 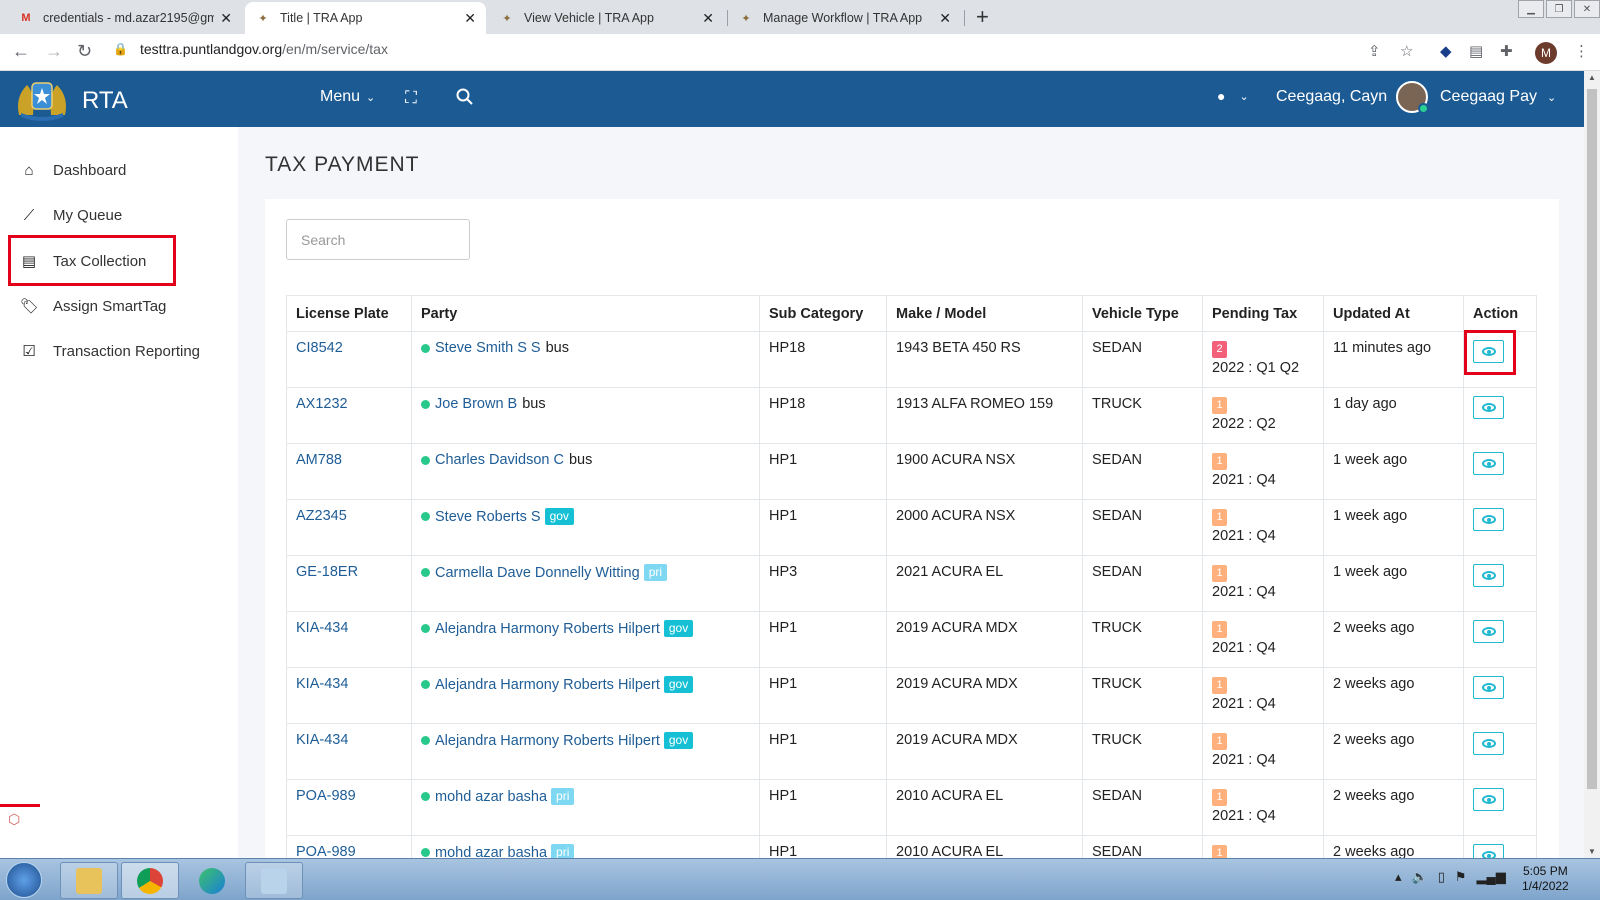 What do you see at coordinates (73, 170) in the screenshot?
I see `sidebar-item-dashboard: ⌂ Dashboard` at bounding box center [73, 170].